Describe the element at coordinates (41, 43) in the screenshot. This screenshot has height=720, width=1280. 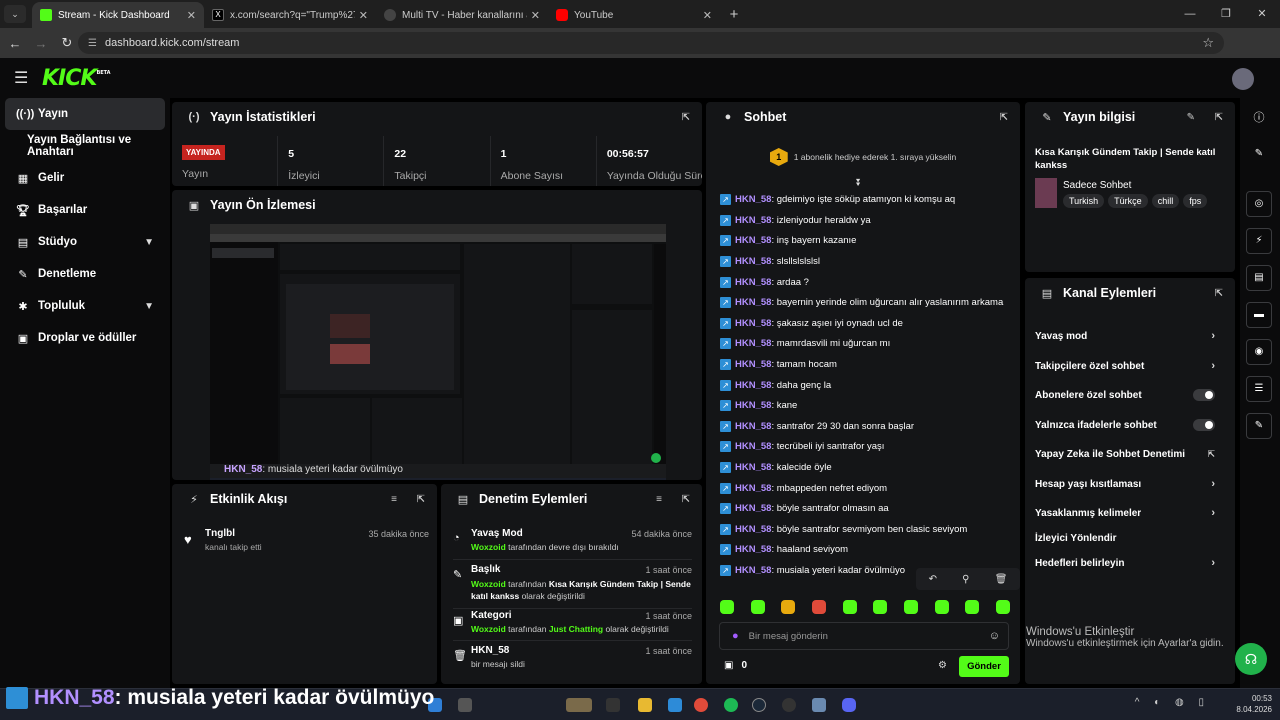
I see `forward-icon: →` at that location.